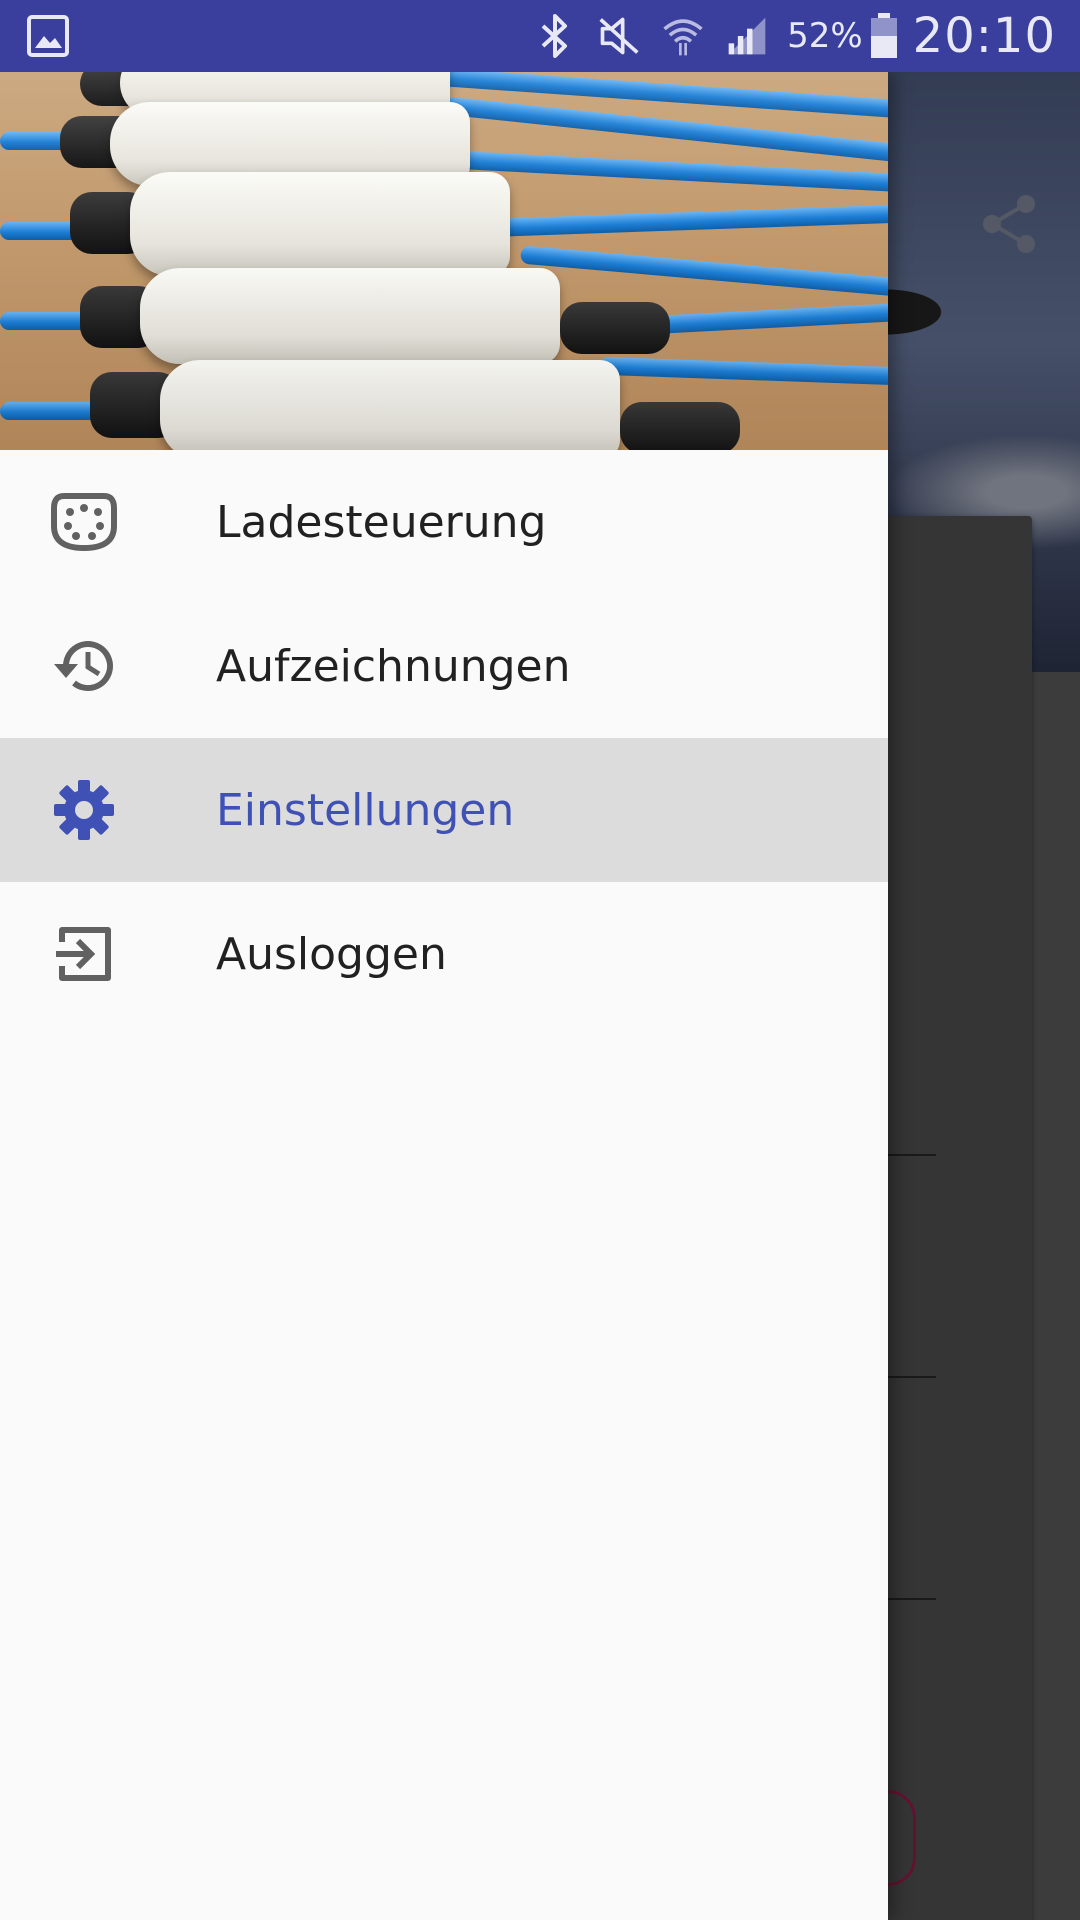 This screenshot has height=1920, width=1080. Describe the element at coordinates (555, 36) in the screenshot. I see `bluetooth-icon` at that location.